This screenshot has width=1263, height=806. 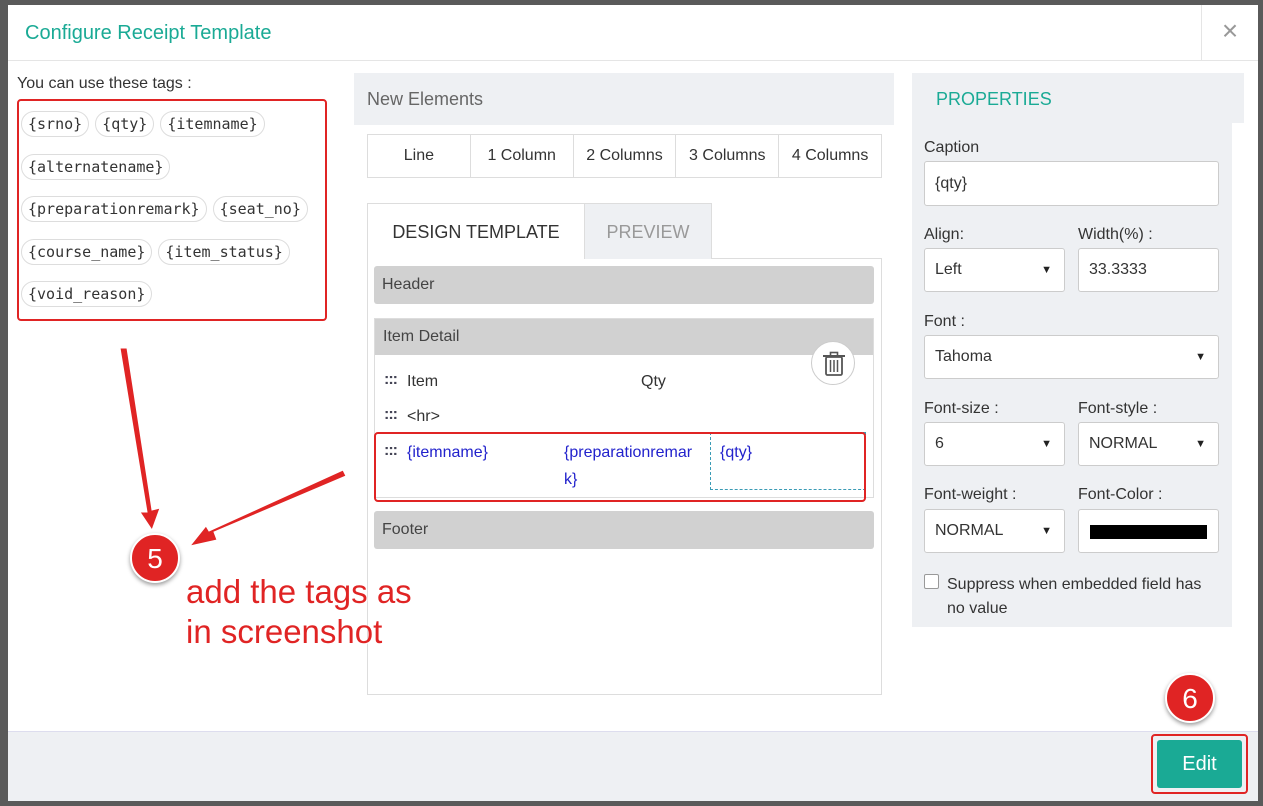 What do you see at coordinates (633, 766) in the screenshot?
I see `modal-footer` at bounding box center [633, 766].